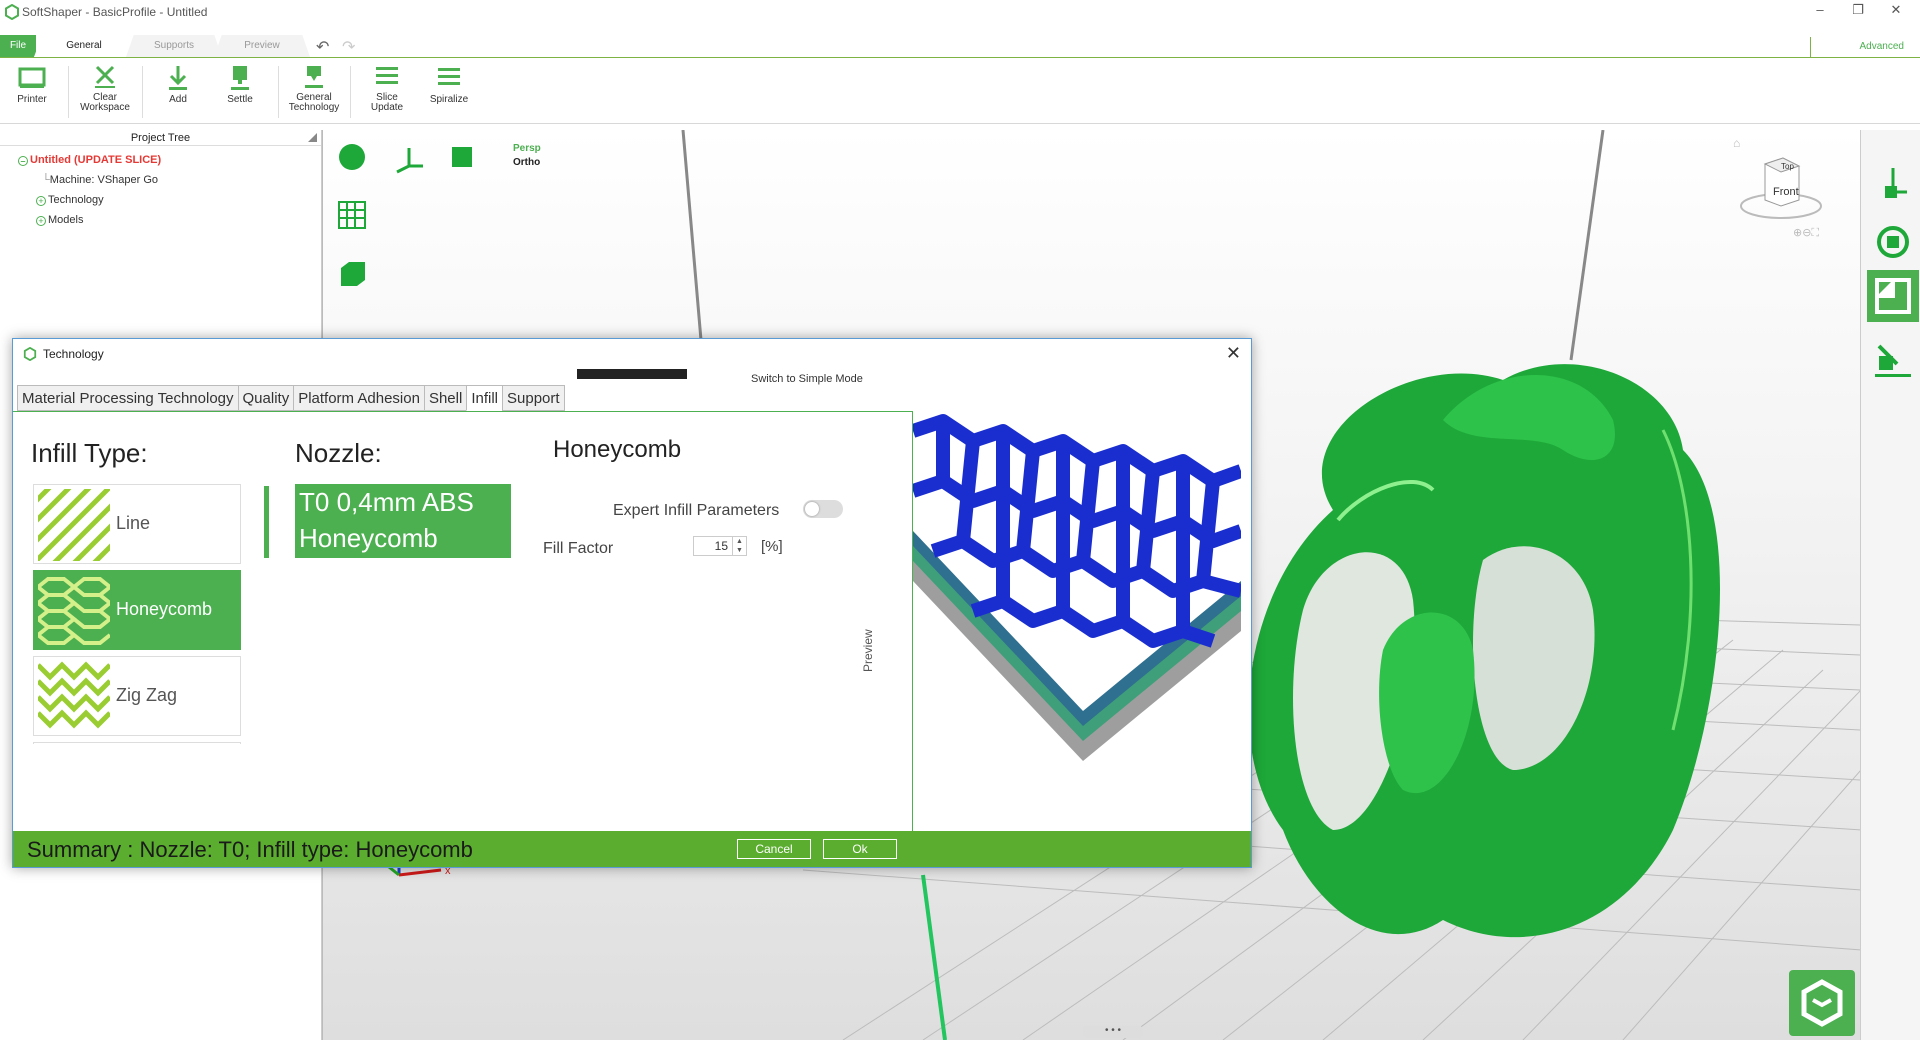  What do you see at coordinates (178, 93) in the screenshot?
I see `add-button: Add` at bounding box center [178, 93].